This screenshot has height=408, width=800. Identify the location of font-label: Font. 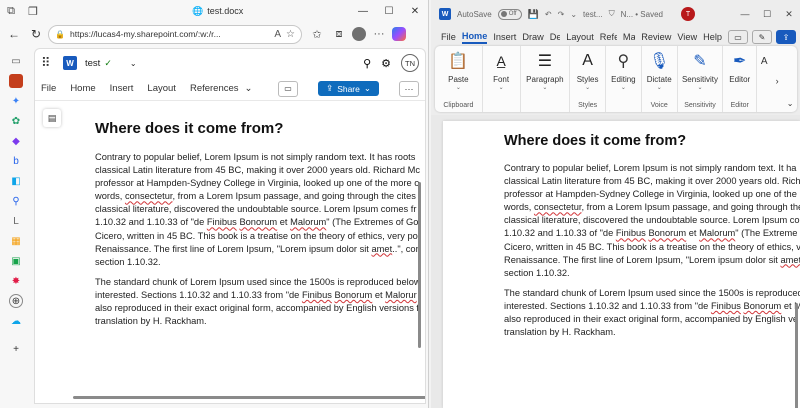
(501, 79).